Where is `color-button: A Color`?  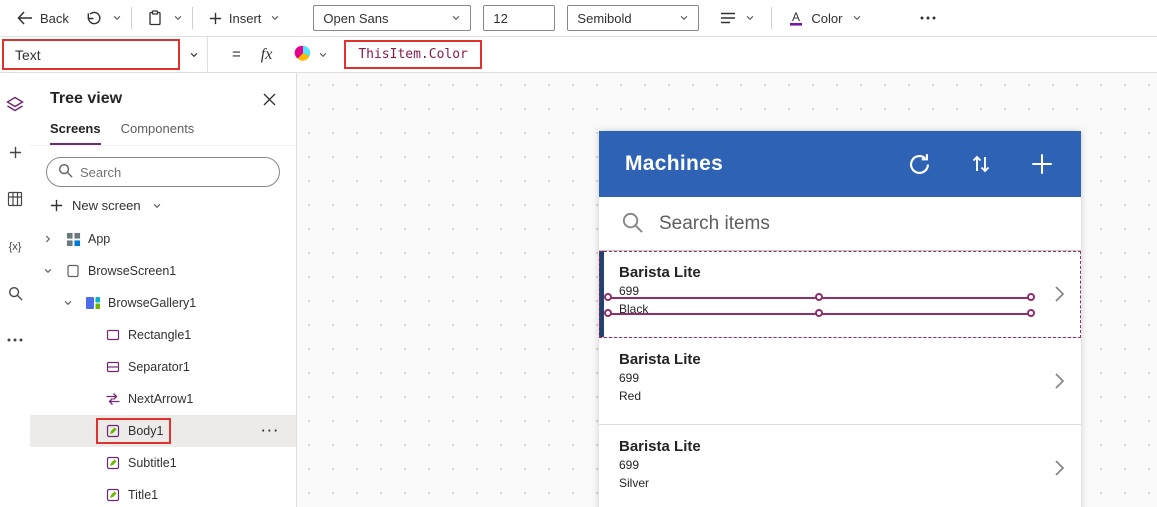
color-button: A Color is located at coordinates (824, 18).